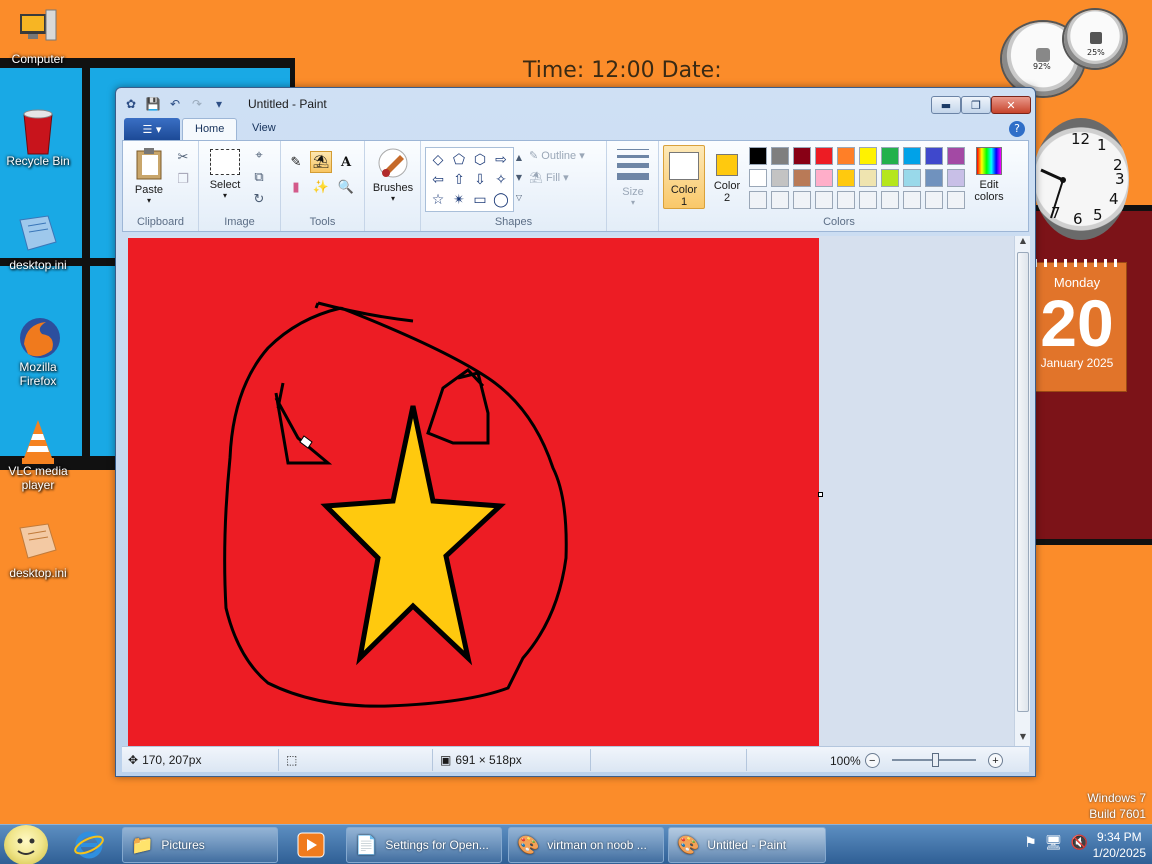  Describe the element at coordinates (480, 199) in the screenshot. I see `callout-rect-shape-icon: ▭` at that location.